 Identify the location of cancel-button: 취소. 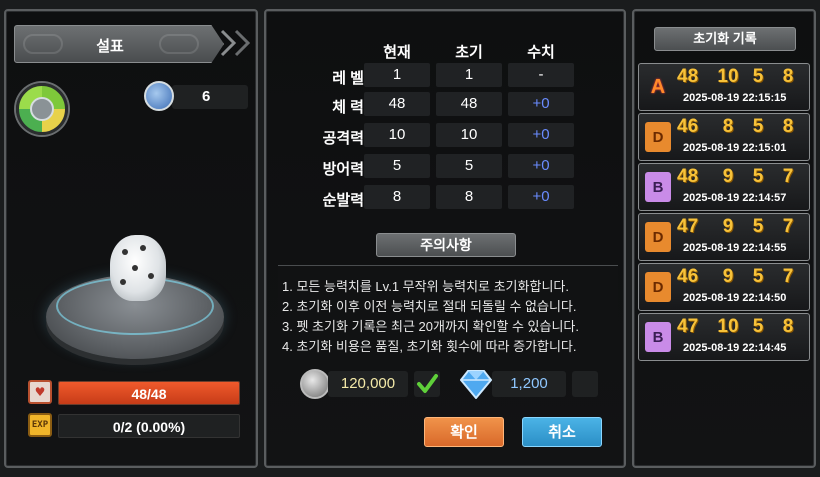
(562, 432).